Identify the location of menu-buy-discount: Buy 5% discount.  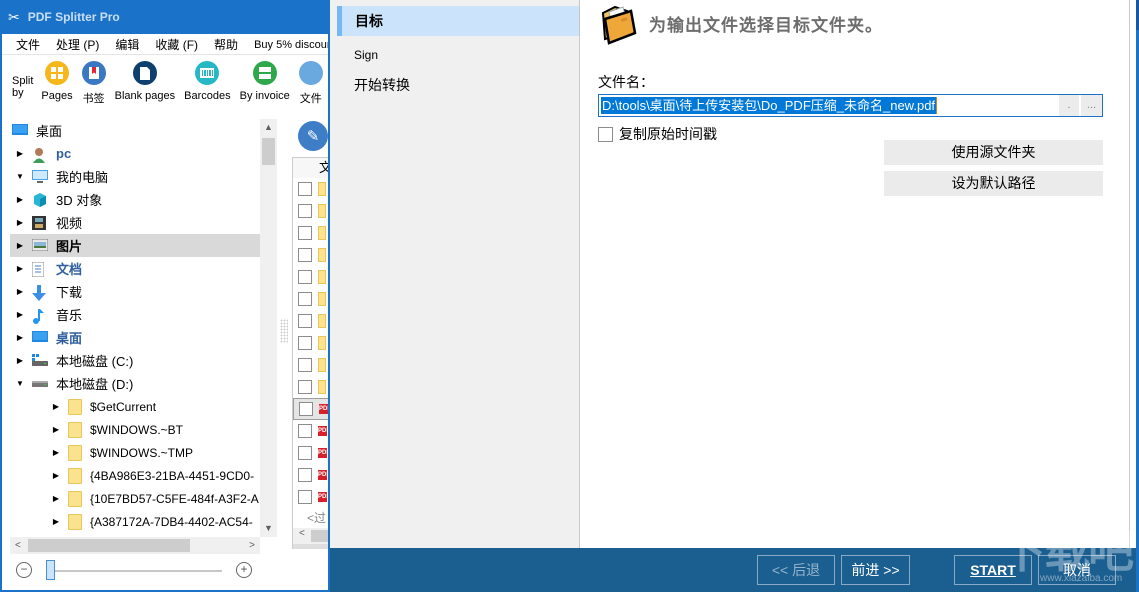
(291, 45).